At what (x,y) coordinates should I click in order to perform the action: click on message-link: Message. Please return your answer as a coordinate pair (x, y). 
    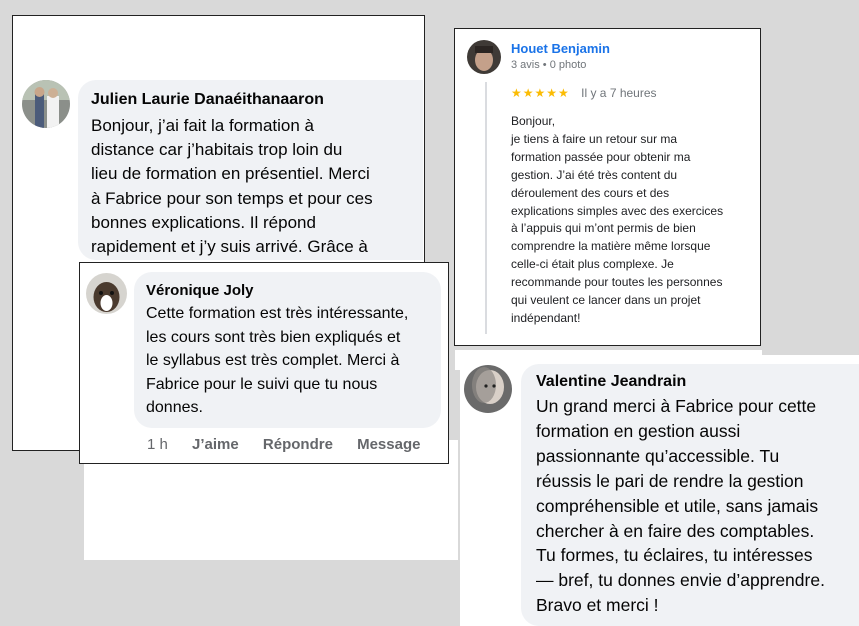
    Looking at the image, I should click on (388, 444).